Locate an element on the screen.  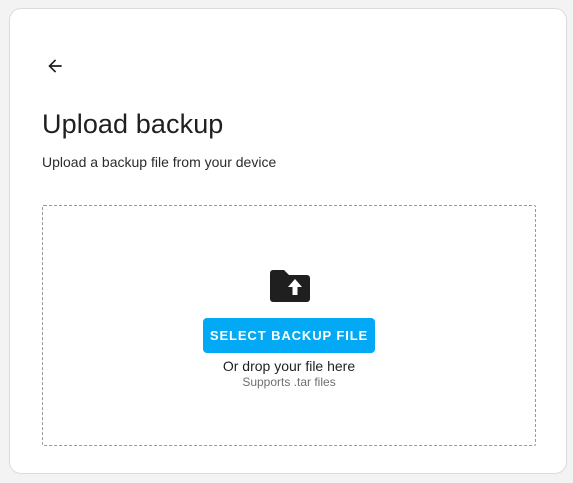
dialog-subtitle: Upload a backup file from your device is located at coordinates (159, 162).